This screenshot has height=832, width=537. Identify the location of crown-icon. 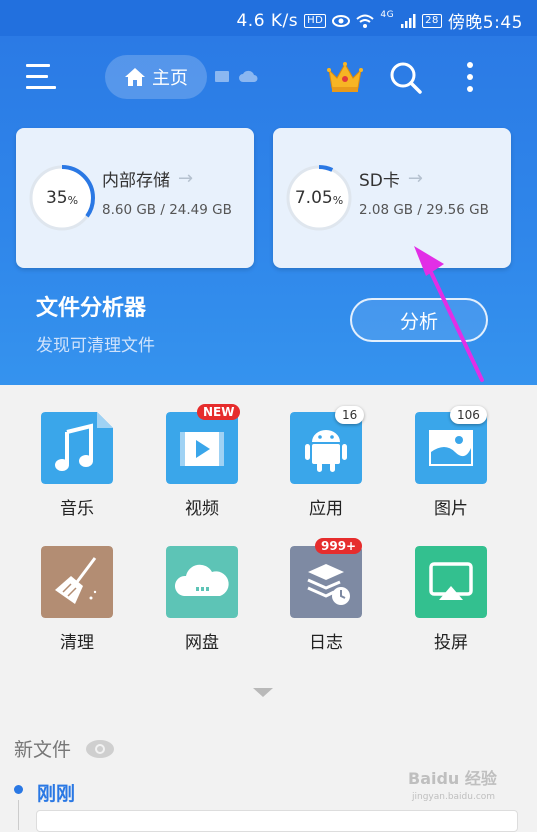
(345, 76).